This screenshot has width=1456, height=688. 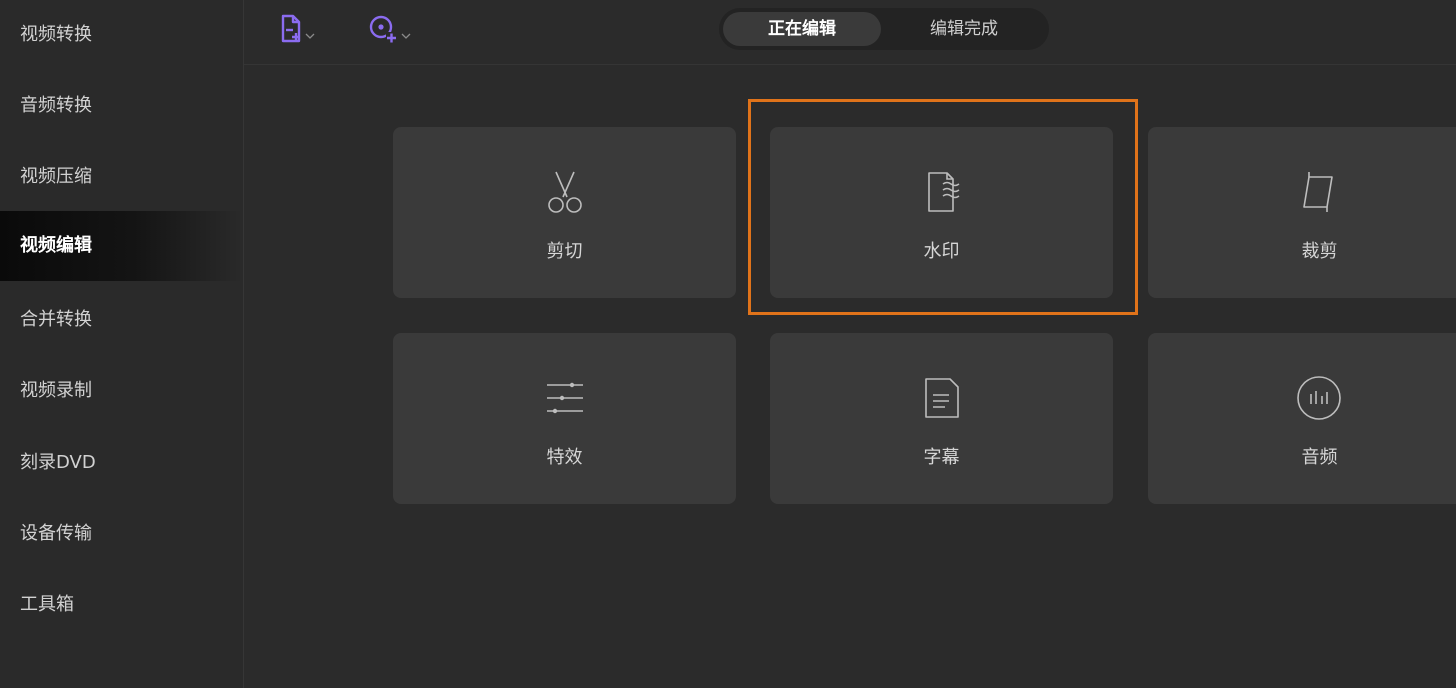 What do you see at coordinates (802, 29) in the screenshot?
I see `tab-editing: 正在编辑` at bounding box center [802, 29].